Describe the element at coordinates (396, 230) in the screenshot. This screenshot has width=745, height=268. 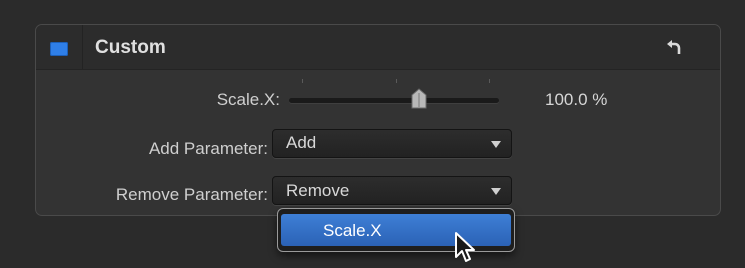
I see `remove-parameter-menu: Scale.X` at that location.